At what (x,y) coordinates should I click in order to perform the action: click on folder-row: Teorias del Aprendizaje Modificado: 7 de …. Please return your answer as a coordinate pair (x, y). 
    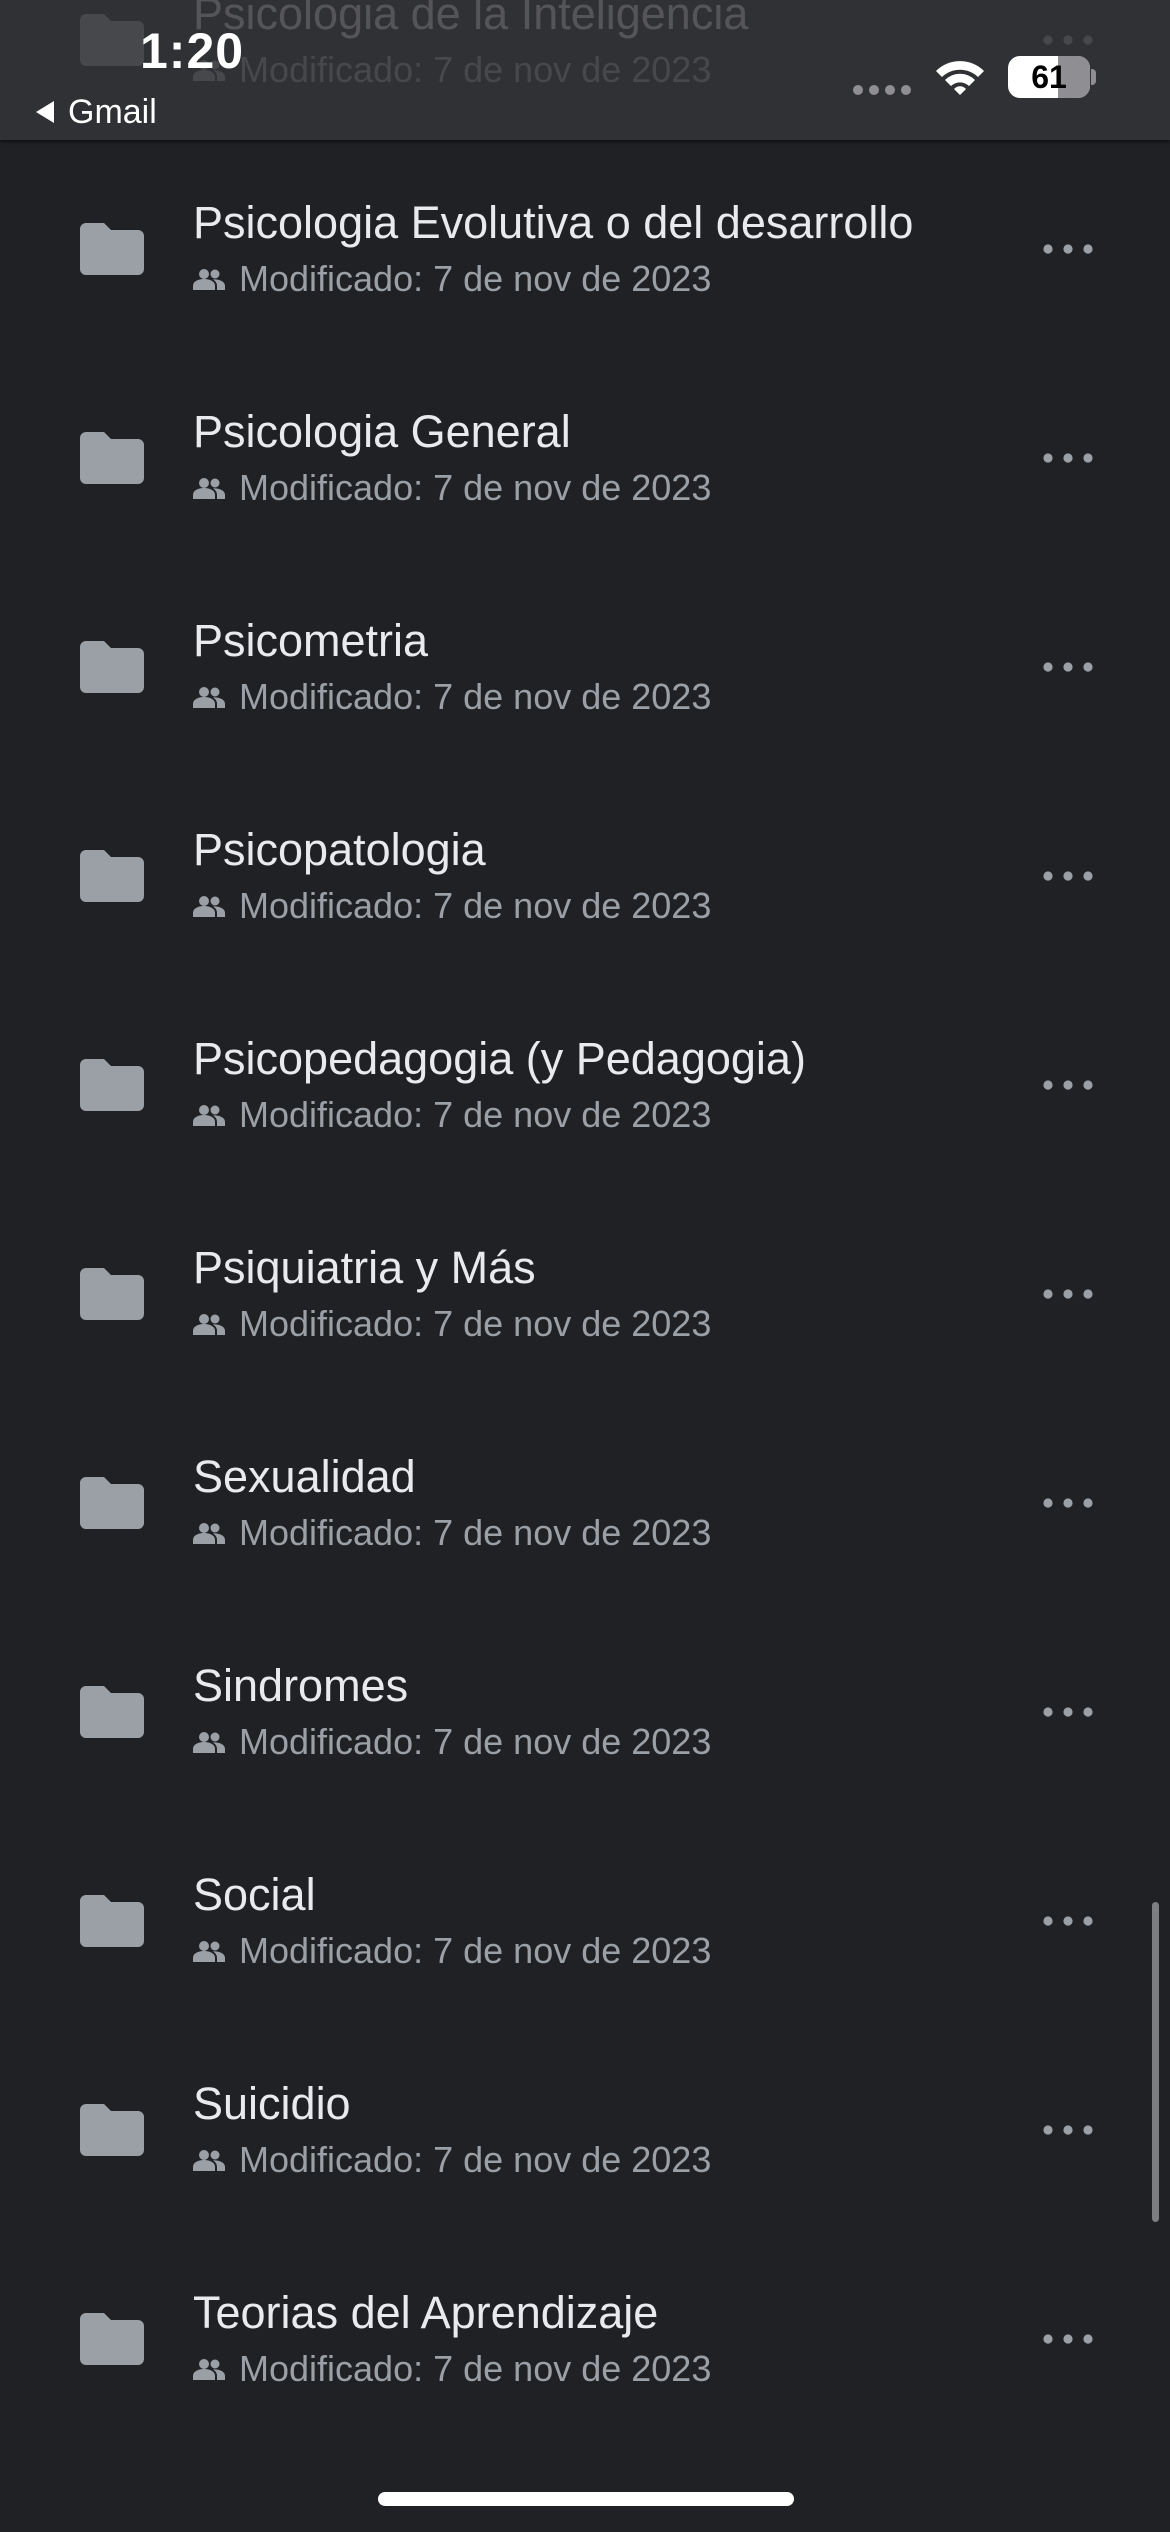
    Looking at the image, I should click on (585, 2361).